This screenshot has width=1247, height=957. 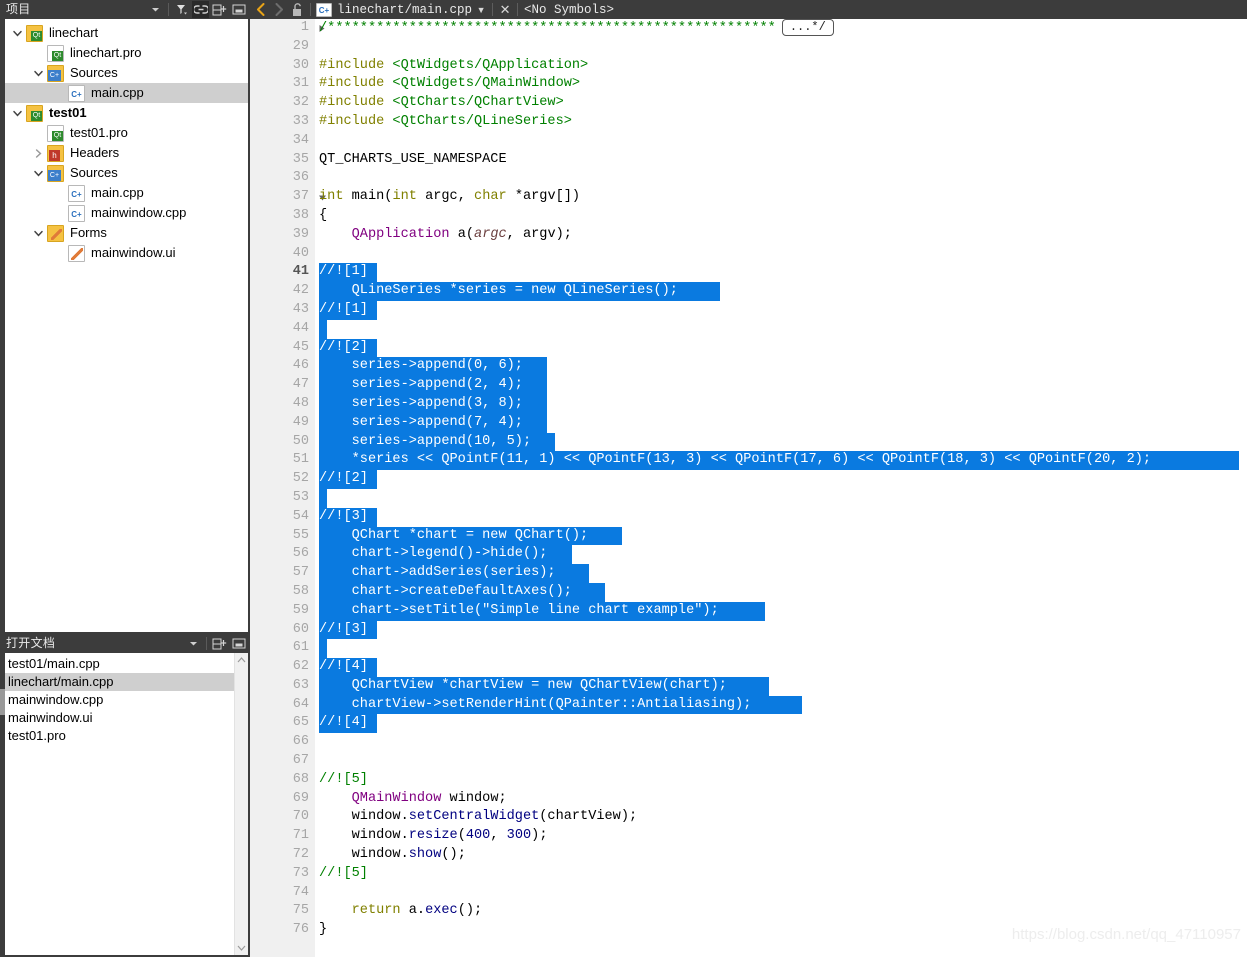 I want to click on code-line: series->append(2, 4);, so click(x=781, y=385).